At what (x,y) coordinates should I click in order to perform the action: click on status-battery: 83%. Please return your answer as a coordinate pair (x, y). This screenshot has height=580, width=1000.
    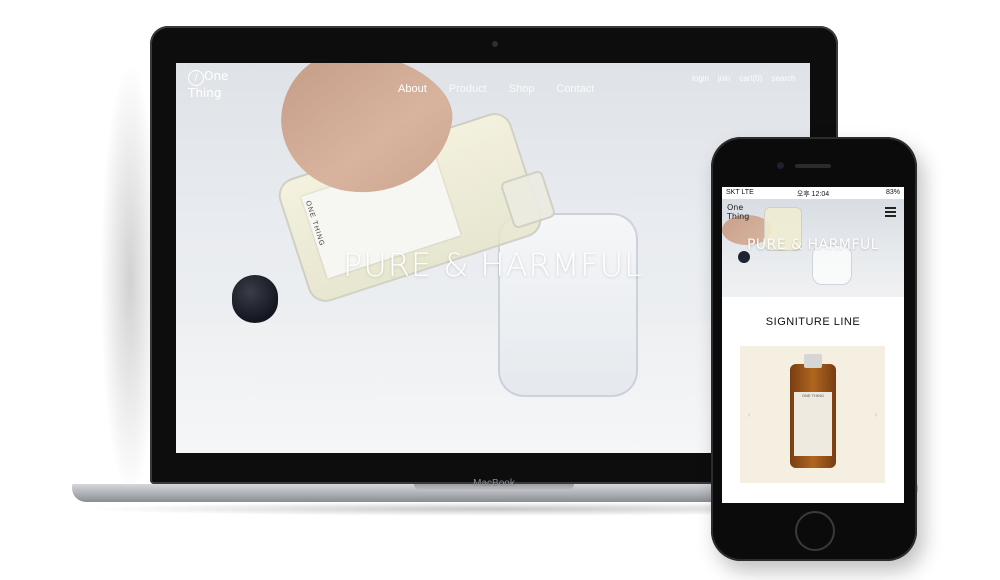
    Looking at the image, I should click on (892, 192).